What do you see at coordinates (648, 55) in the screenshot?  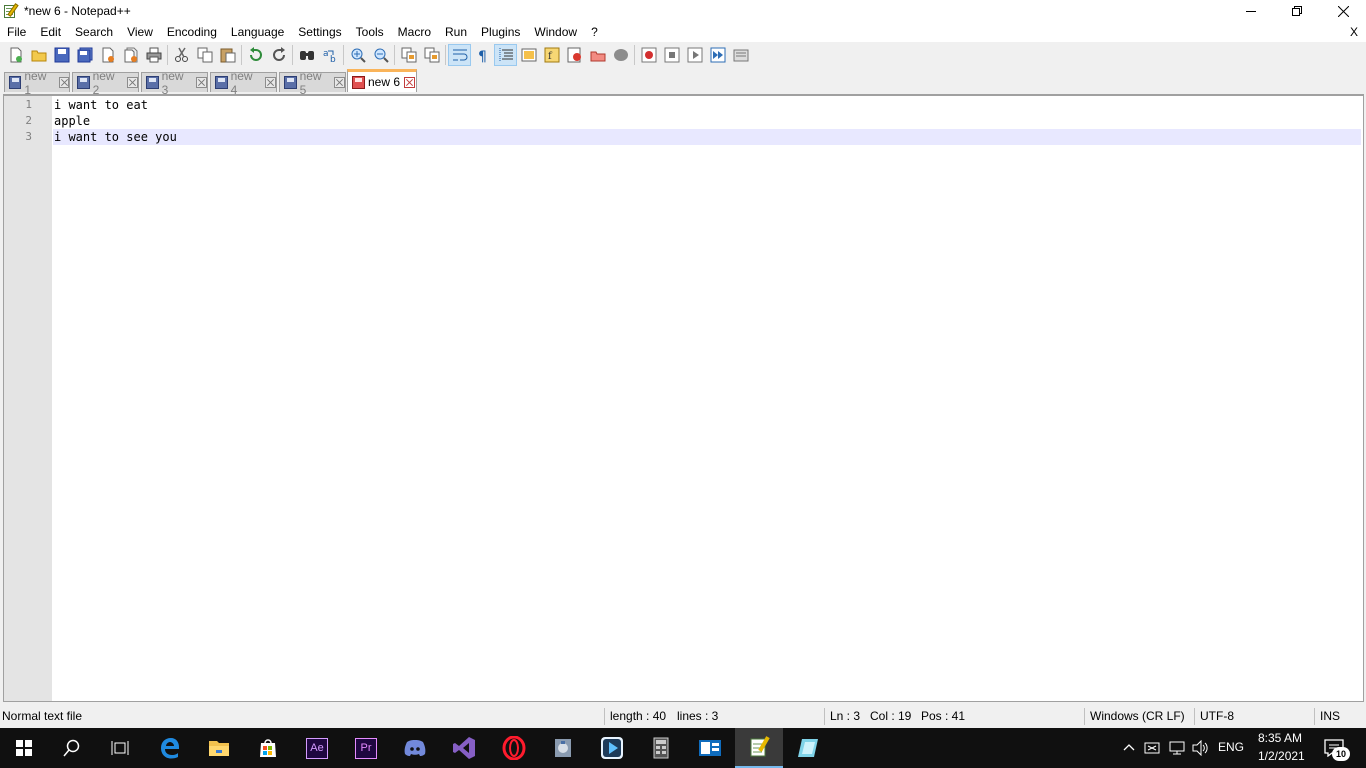 I see `record-macro-button` at bounding box center [648, 55].